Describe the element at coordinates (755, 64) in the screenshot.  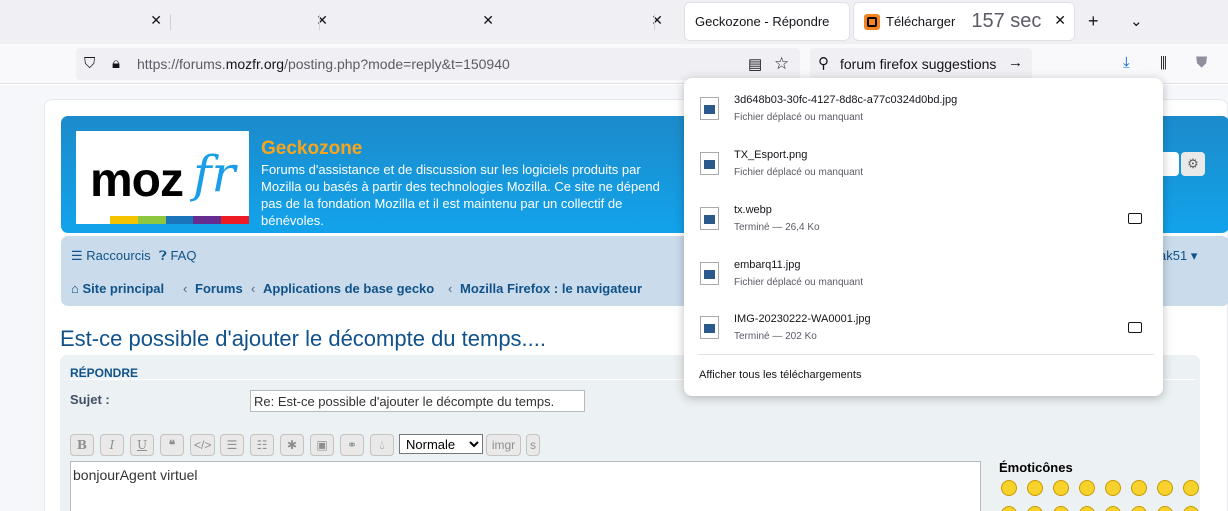
I see `reader-icon: ▤` at that location.